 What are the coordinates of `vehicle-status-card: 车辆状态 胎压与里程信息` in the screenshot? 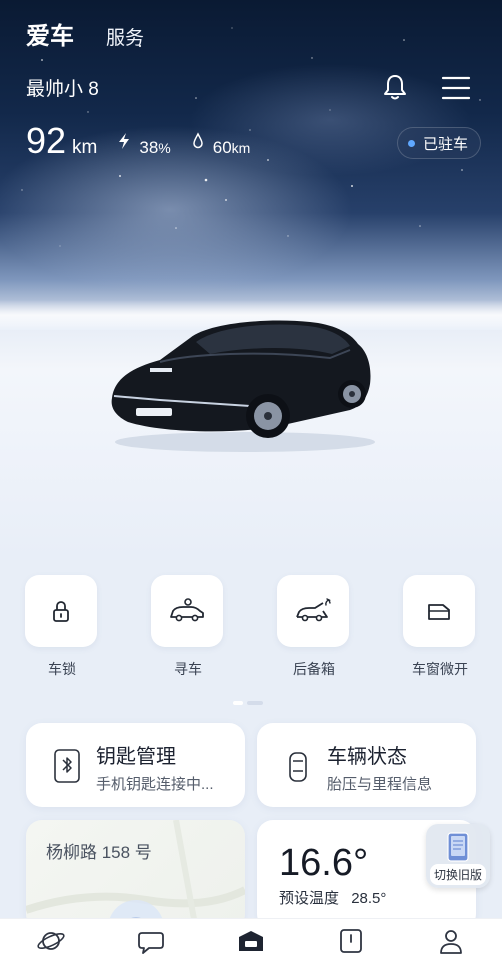 It's located at (366, 765).